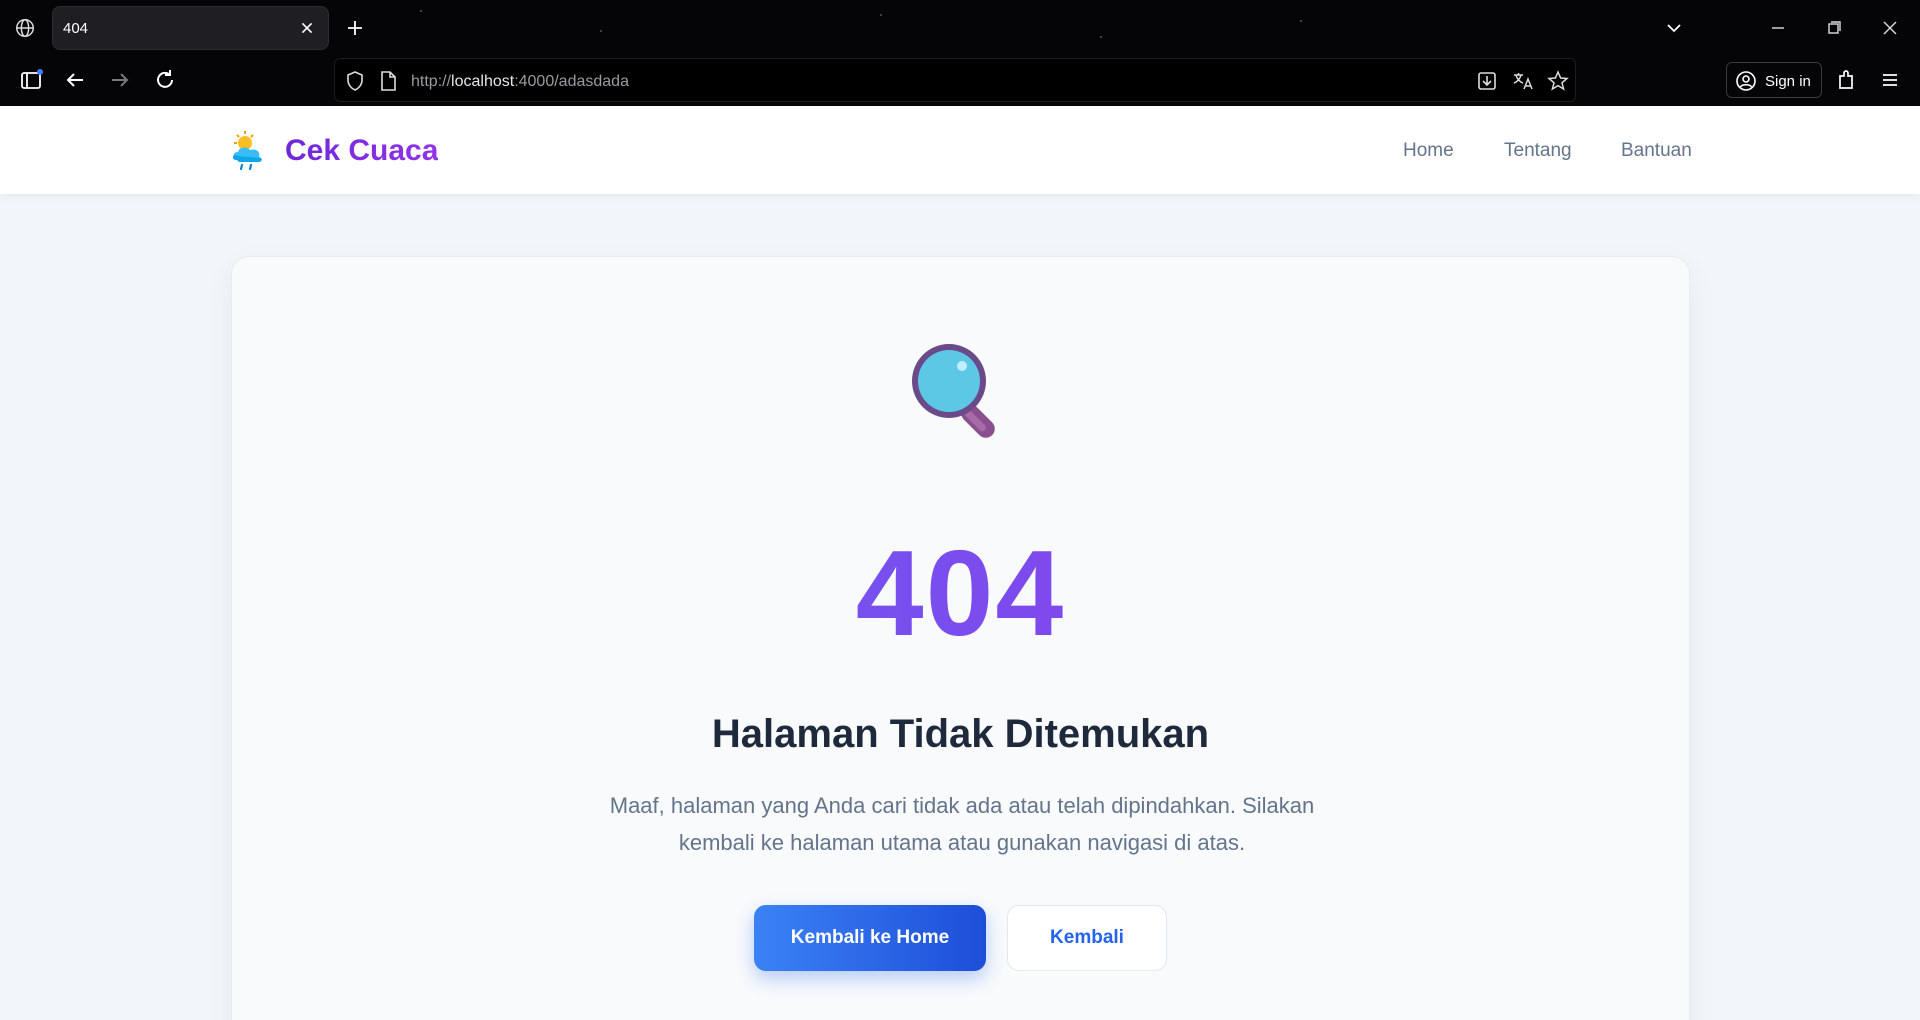 The width and height of the screenshot is (1920, 1020). I want to click on error-code: 404, so click(960, 593).